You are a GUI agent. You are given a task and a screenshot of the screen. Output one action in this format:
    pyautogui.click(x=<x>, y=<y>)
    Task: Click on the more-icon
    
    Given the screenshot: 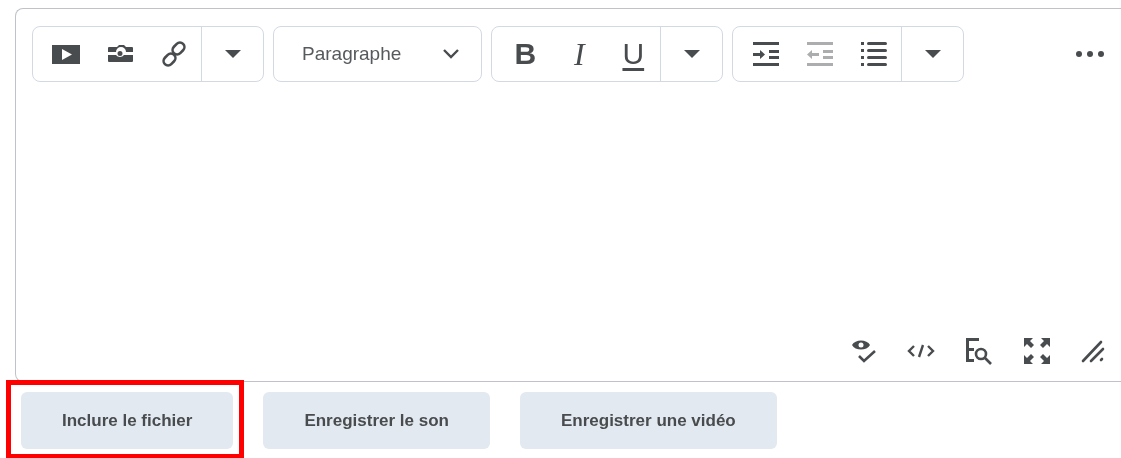 What is the action you would take?
    pyautogui.click(x=1090, y=54)
    